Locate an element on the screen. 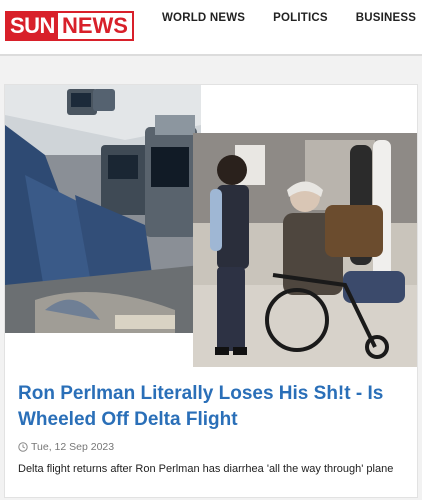 Image resolution: width=422 pixels, height=500 pixels. site-logo: SUN NEWS is located at coordinates (69, 26).